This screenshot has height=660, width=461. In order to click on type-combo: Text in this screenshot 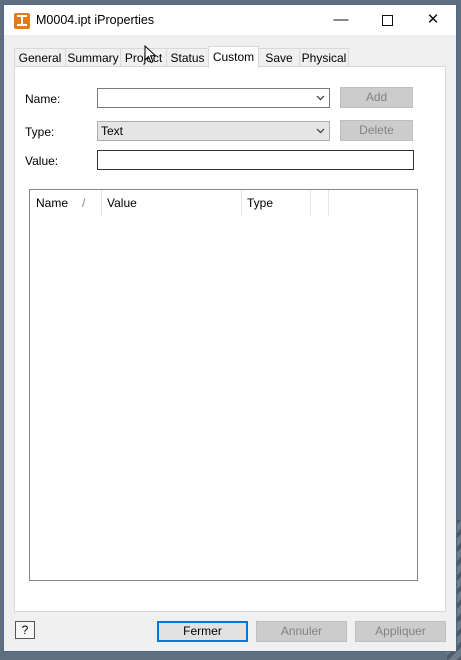, I will do `click(213, 131)`.